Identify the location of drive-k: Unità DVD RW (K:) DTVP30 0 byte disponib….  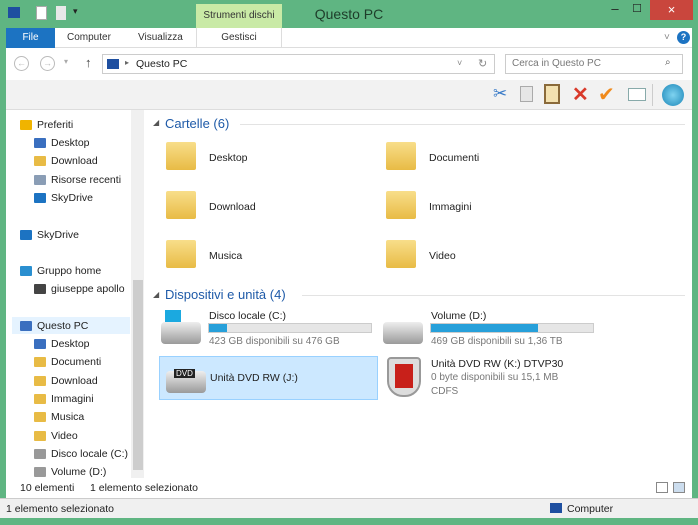
(488, 378).